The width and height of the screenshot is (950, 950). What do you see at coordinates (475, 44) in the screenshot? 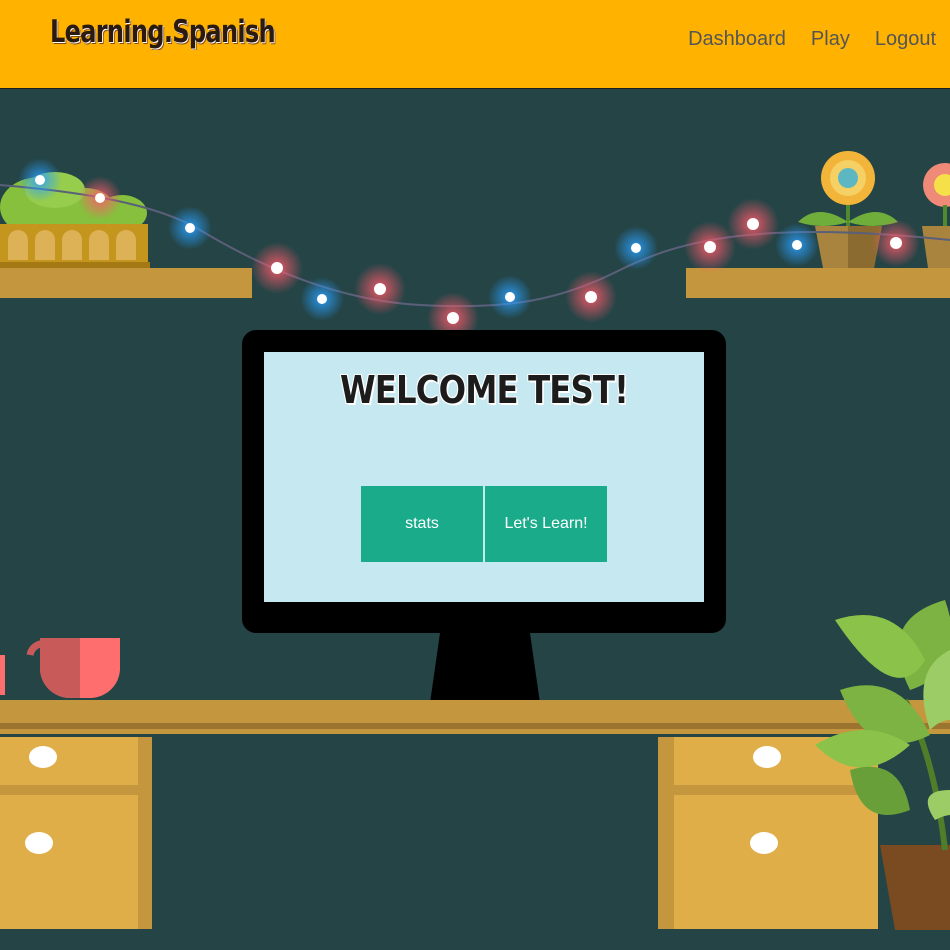
I see `header-bar: Learning.Spanish Dashboard Play Logout` at bounding box center [475, 44].